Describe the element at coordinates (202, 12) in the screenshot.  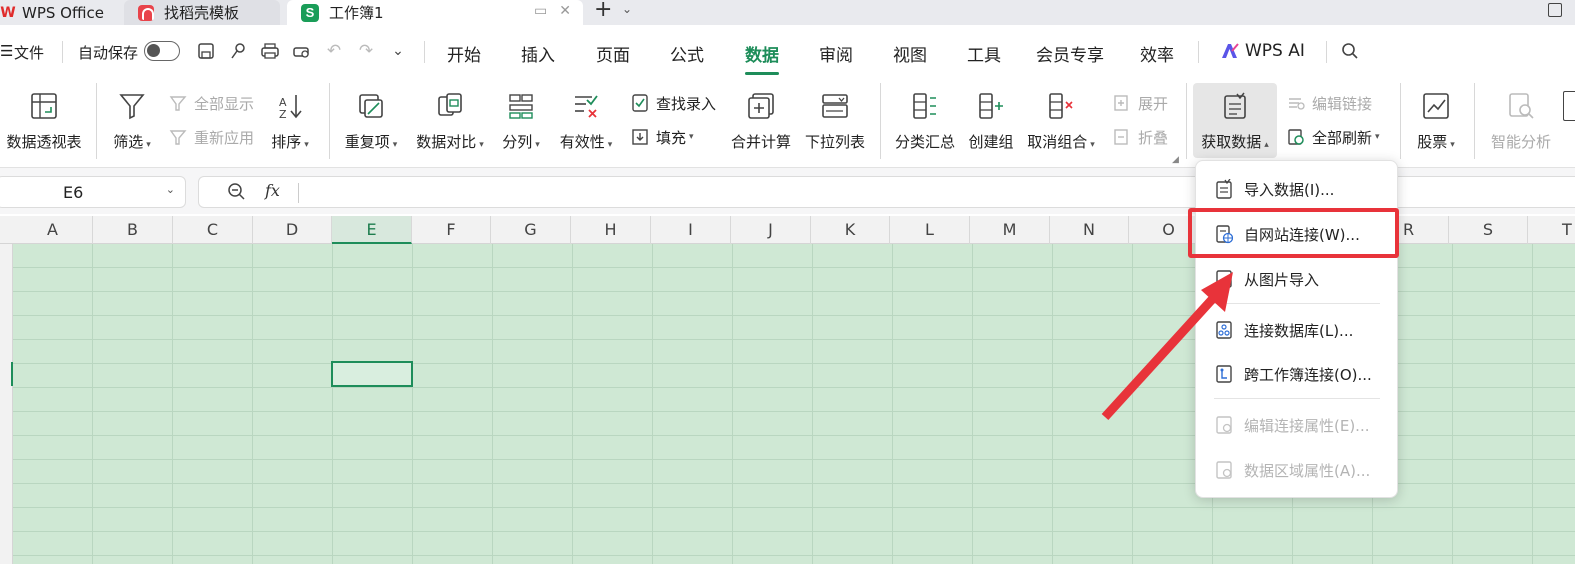
I see `tab-template: 找稻壳模板` at that location.